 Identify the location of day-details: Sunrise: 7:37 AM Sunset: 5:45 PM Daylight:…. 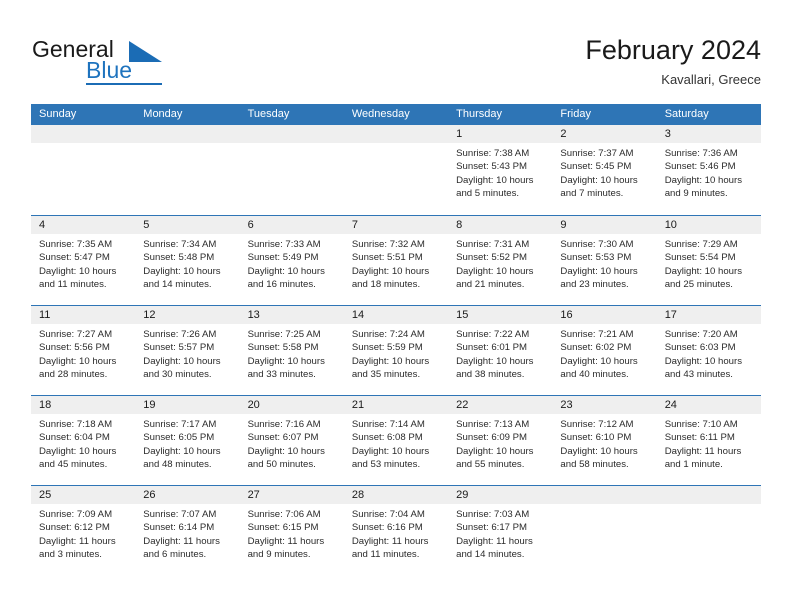
(604, 172).